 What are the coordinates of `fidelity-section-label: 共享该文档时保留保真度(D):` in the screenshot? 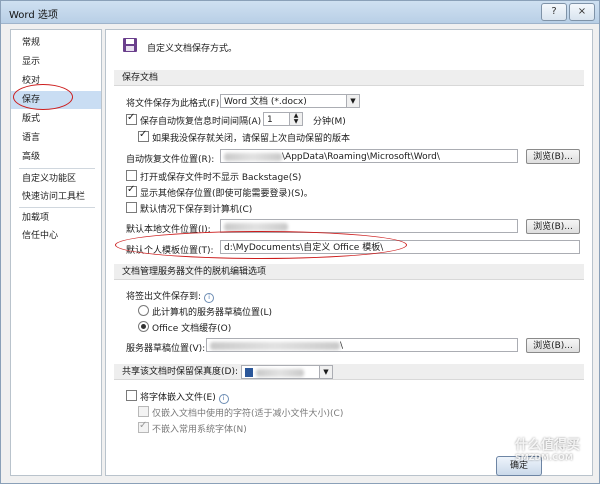 It's located at (180, 372).